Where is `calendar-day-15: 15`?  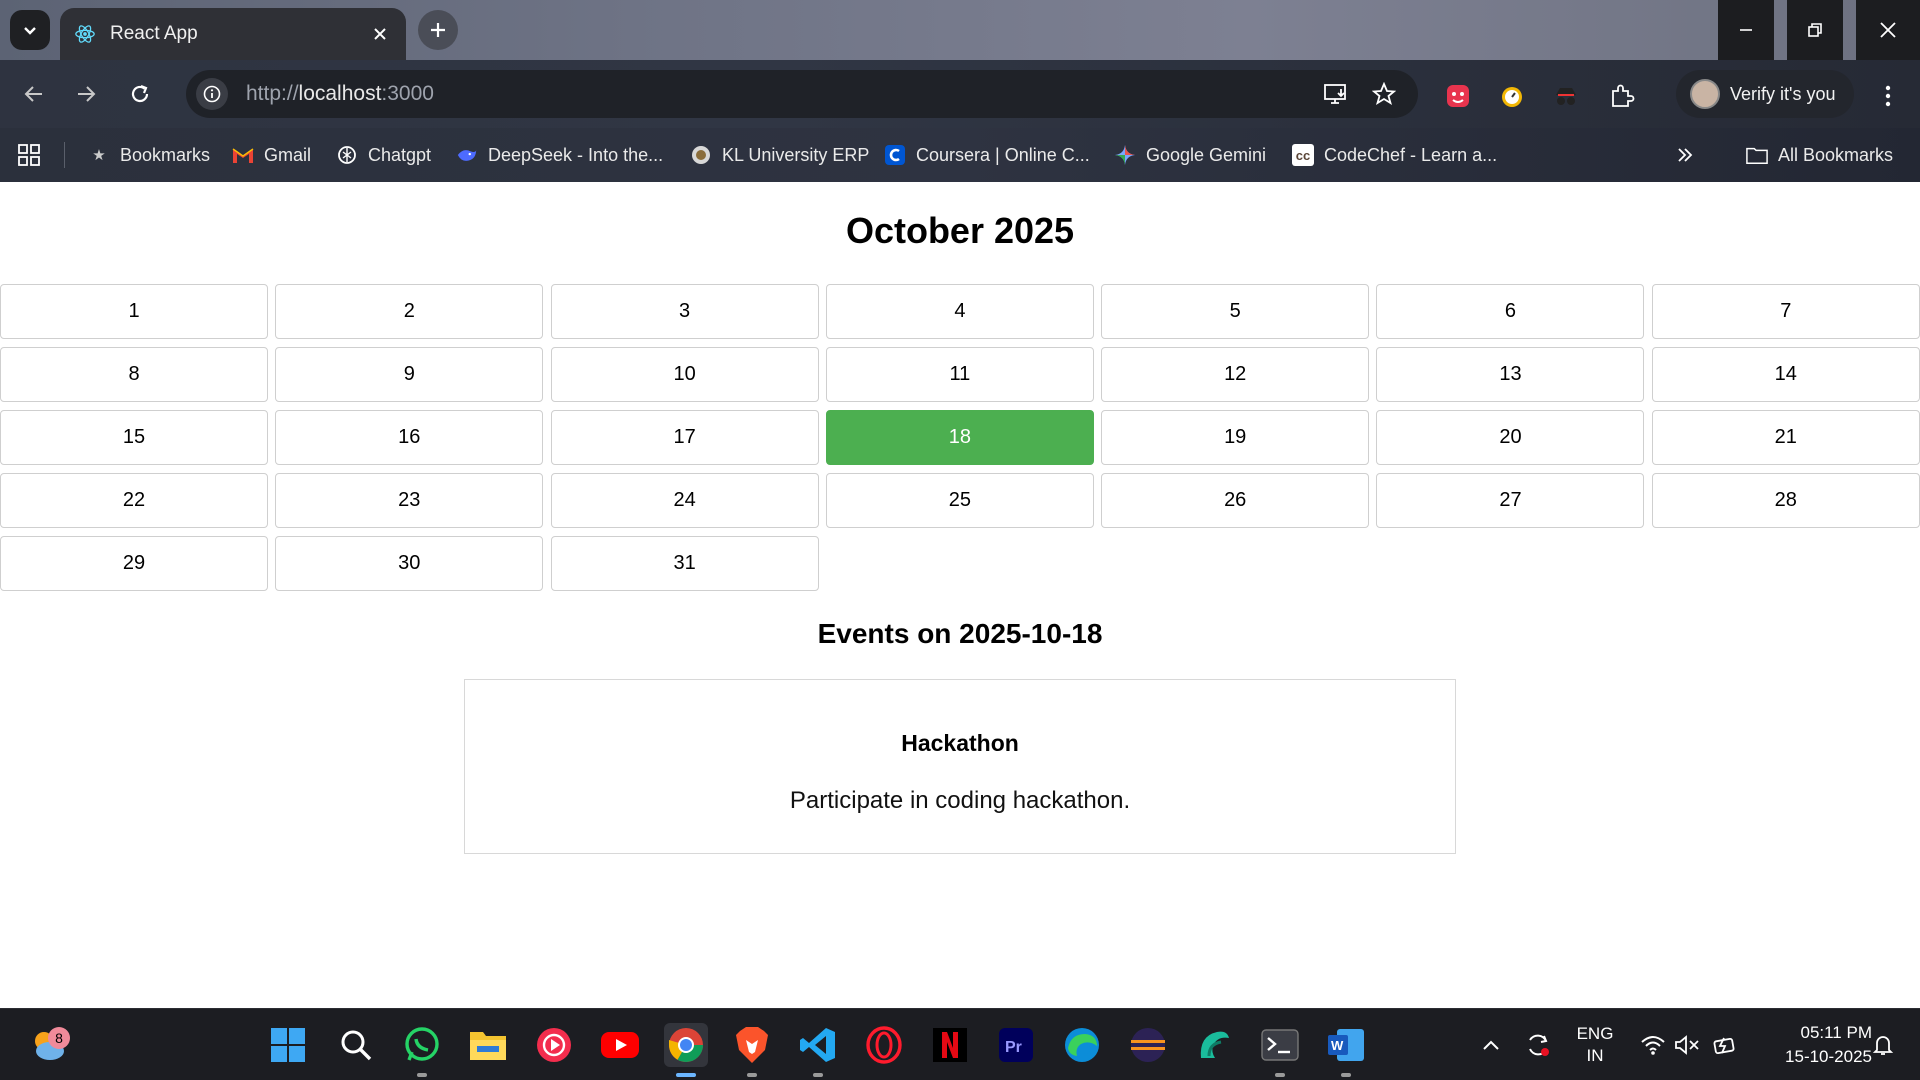
calendar-day-15: 15 is located at coordinates (134, 437).